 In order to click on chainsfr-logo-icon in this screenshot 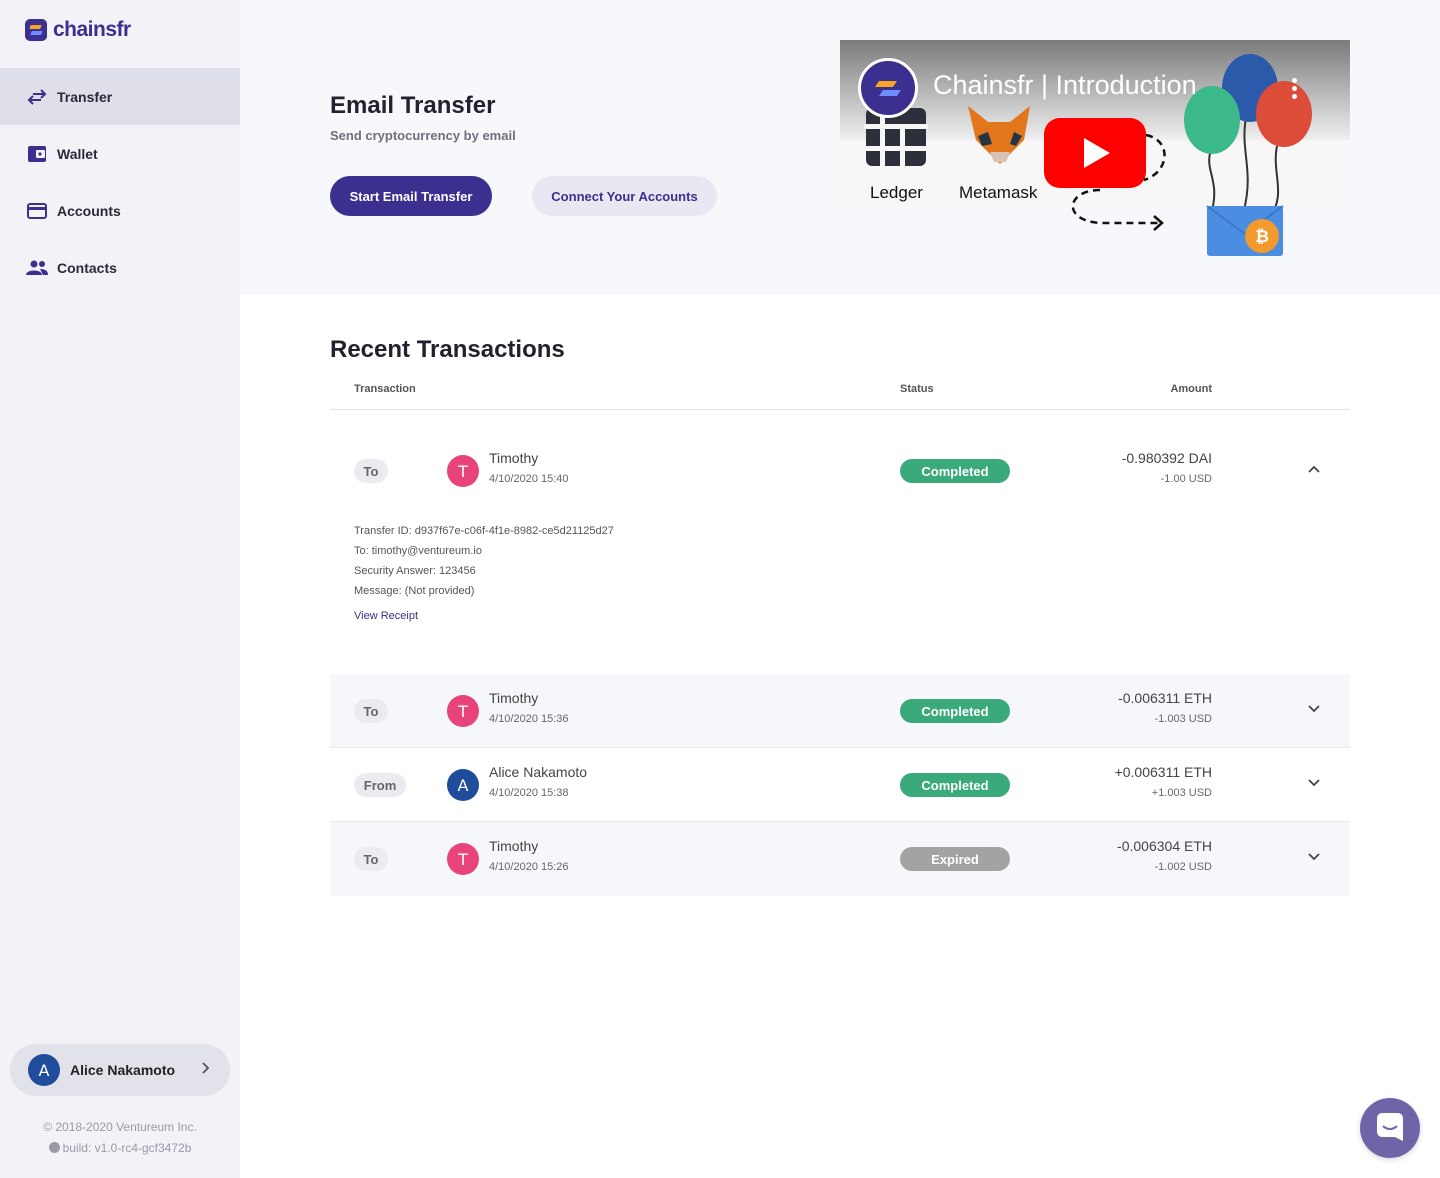, I will do `click(36, 30)`.